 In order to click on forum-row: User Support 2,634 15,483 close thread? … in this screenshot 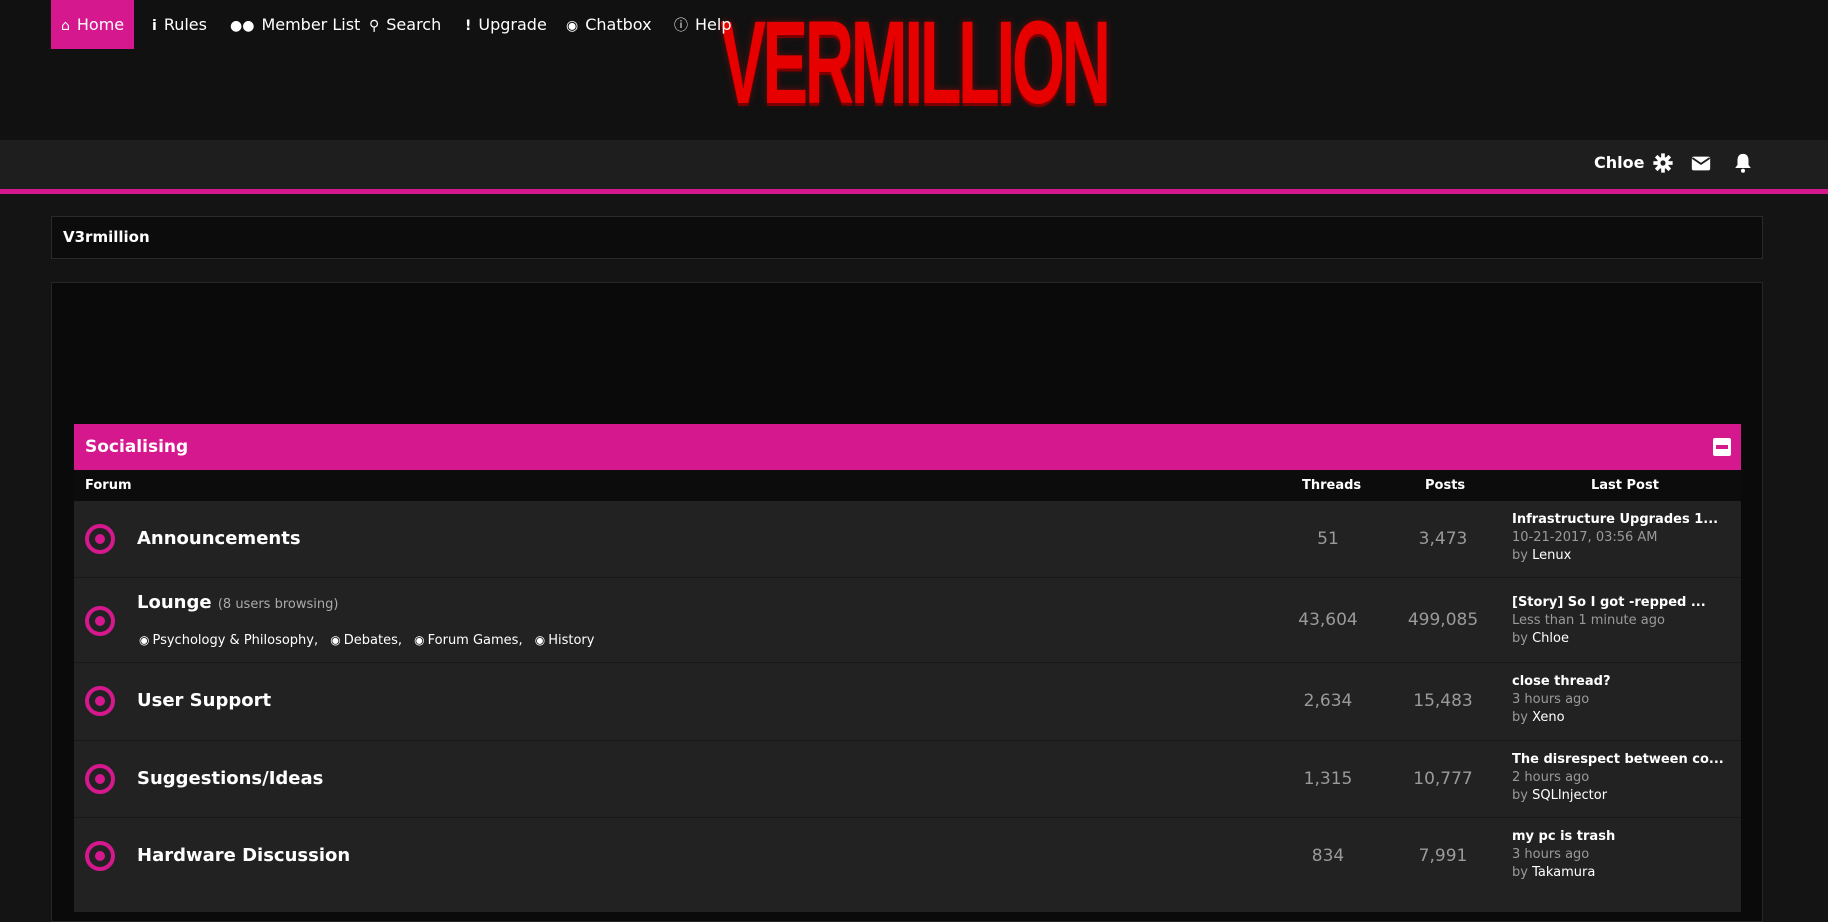, I will do `click(907, 702)`.